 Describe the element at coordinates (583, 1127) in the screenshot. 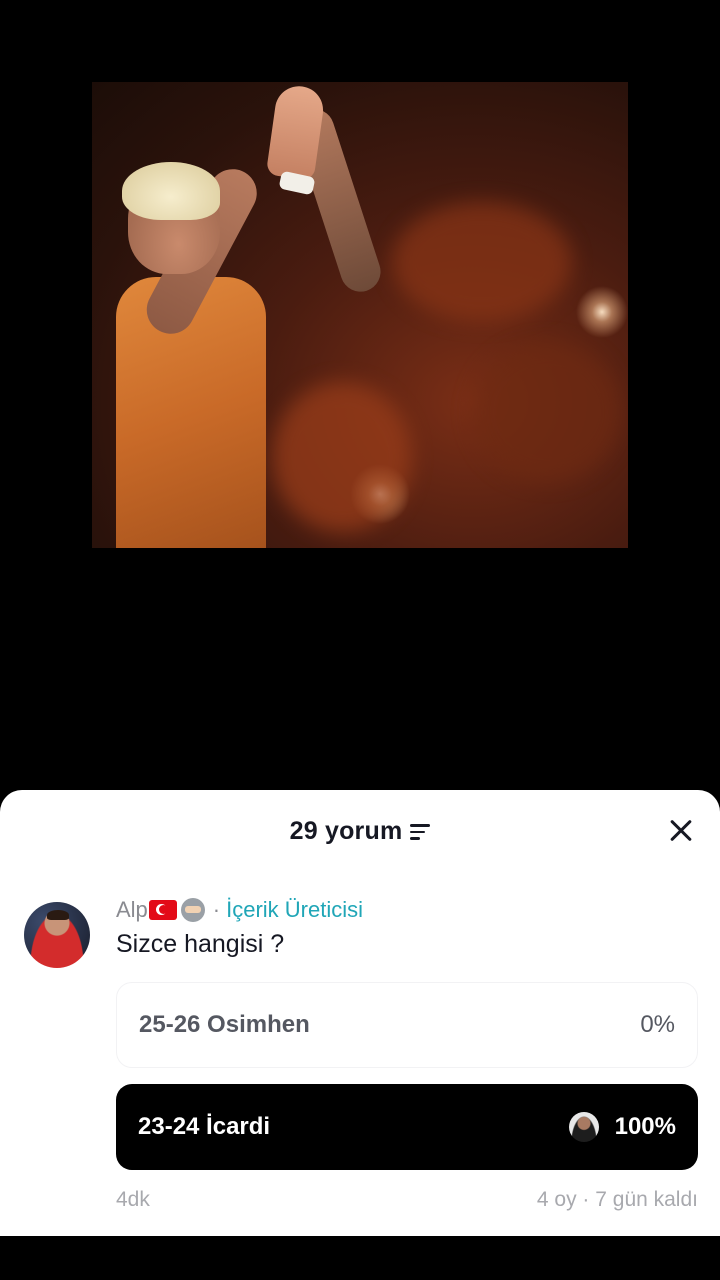

I see `voter-avatar` at that location.